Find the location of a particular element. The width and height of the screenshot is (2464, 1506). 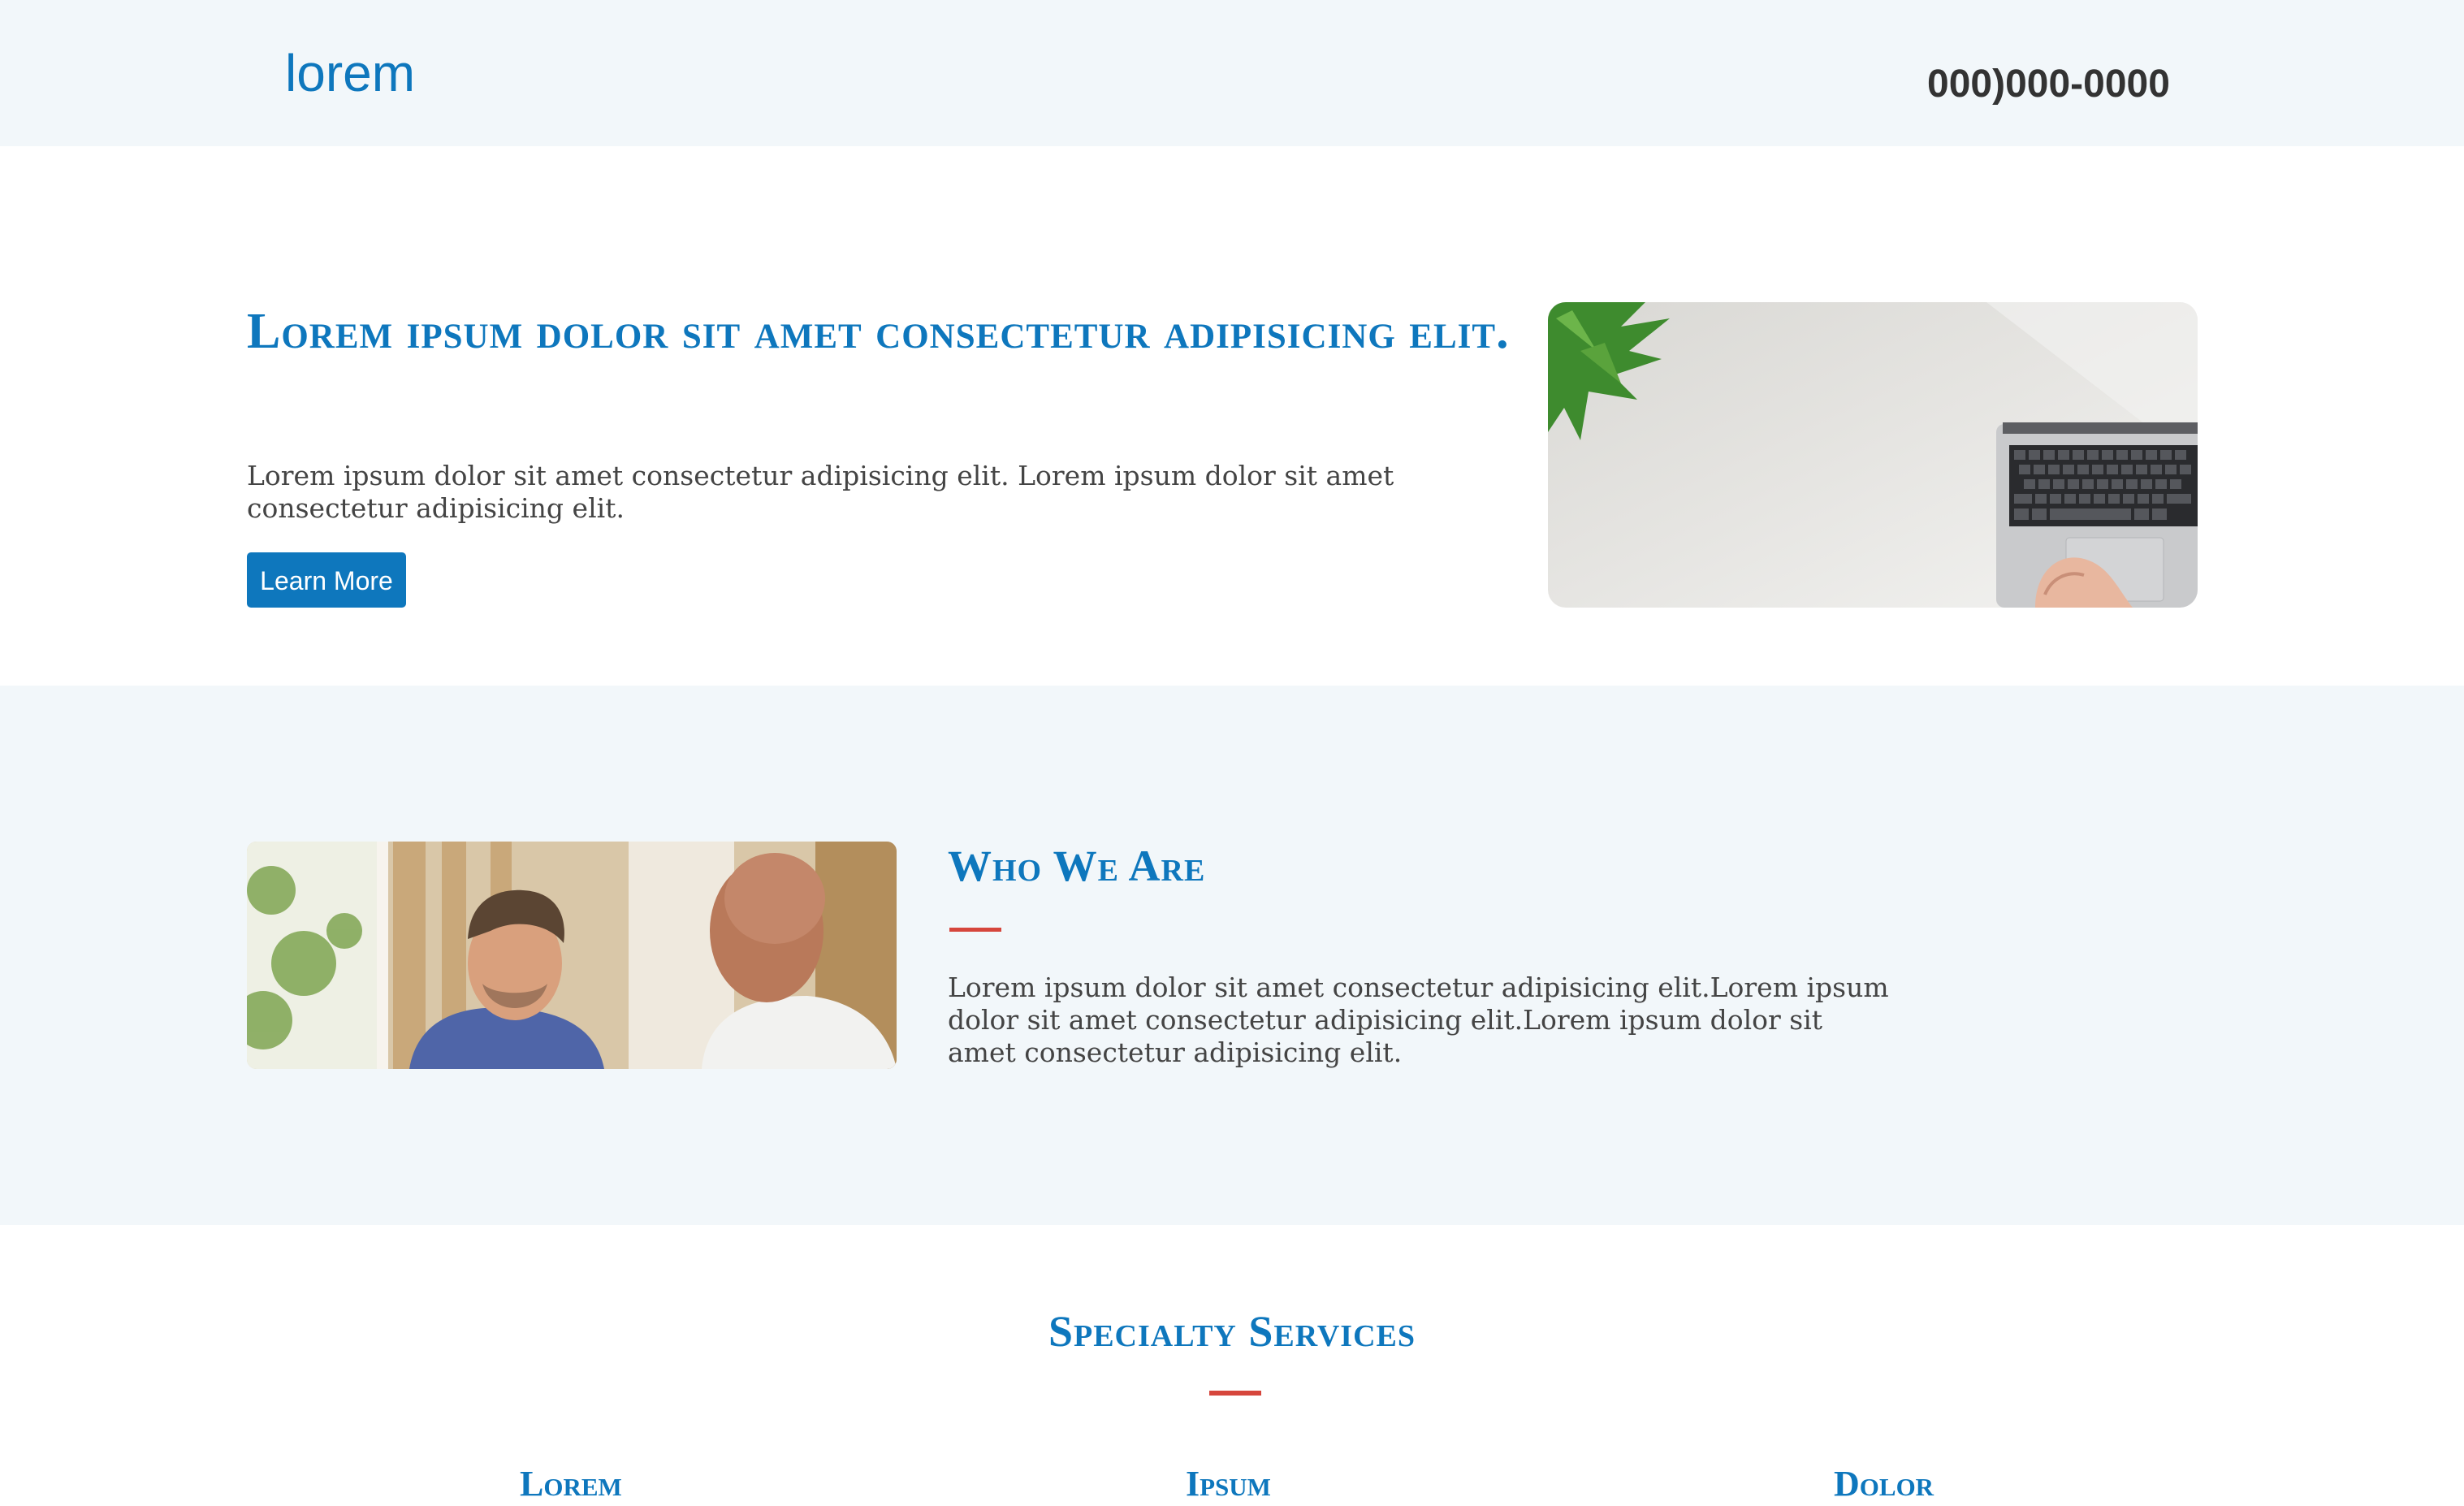

who-we-are-image-men is located at coordinates (572, 955).